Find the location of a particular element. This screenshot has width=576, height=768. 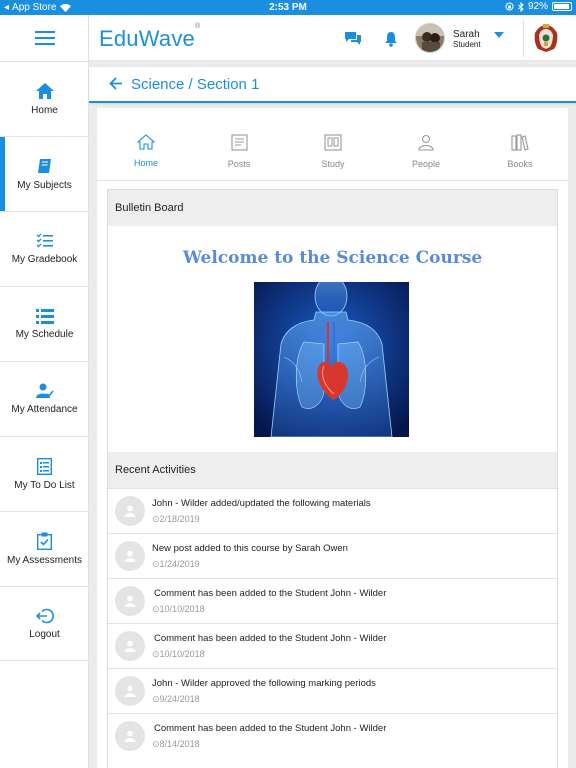

eduwave-logo: EduWave® is located at coordinates (150, 37).